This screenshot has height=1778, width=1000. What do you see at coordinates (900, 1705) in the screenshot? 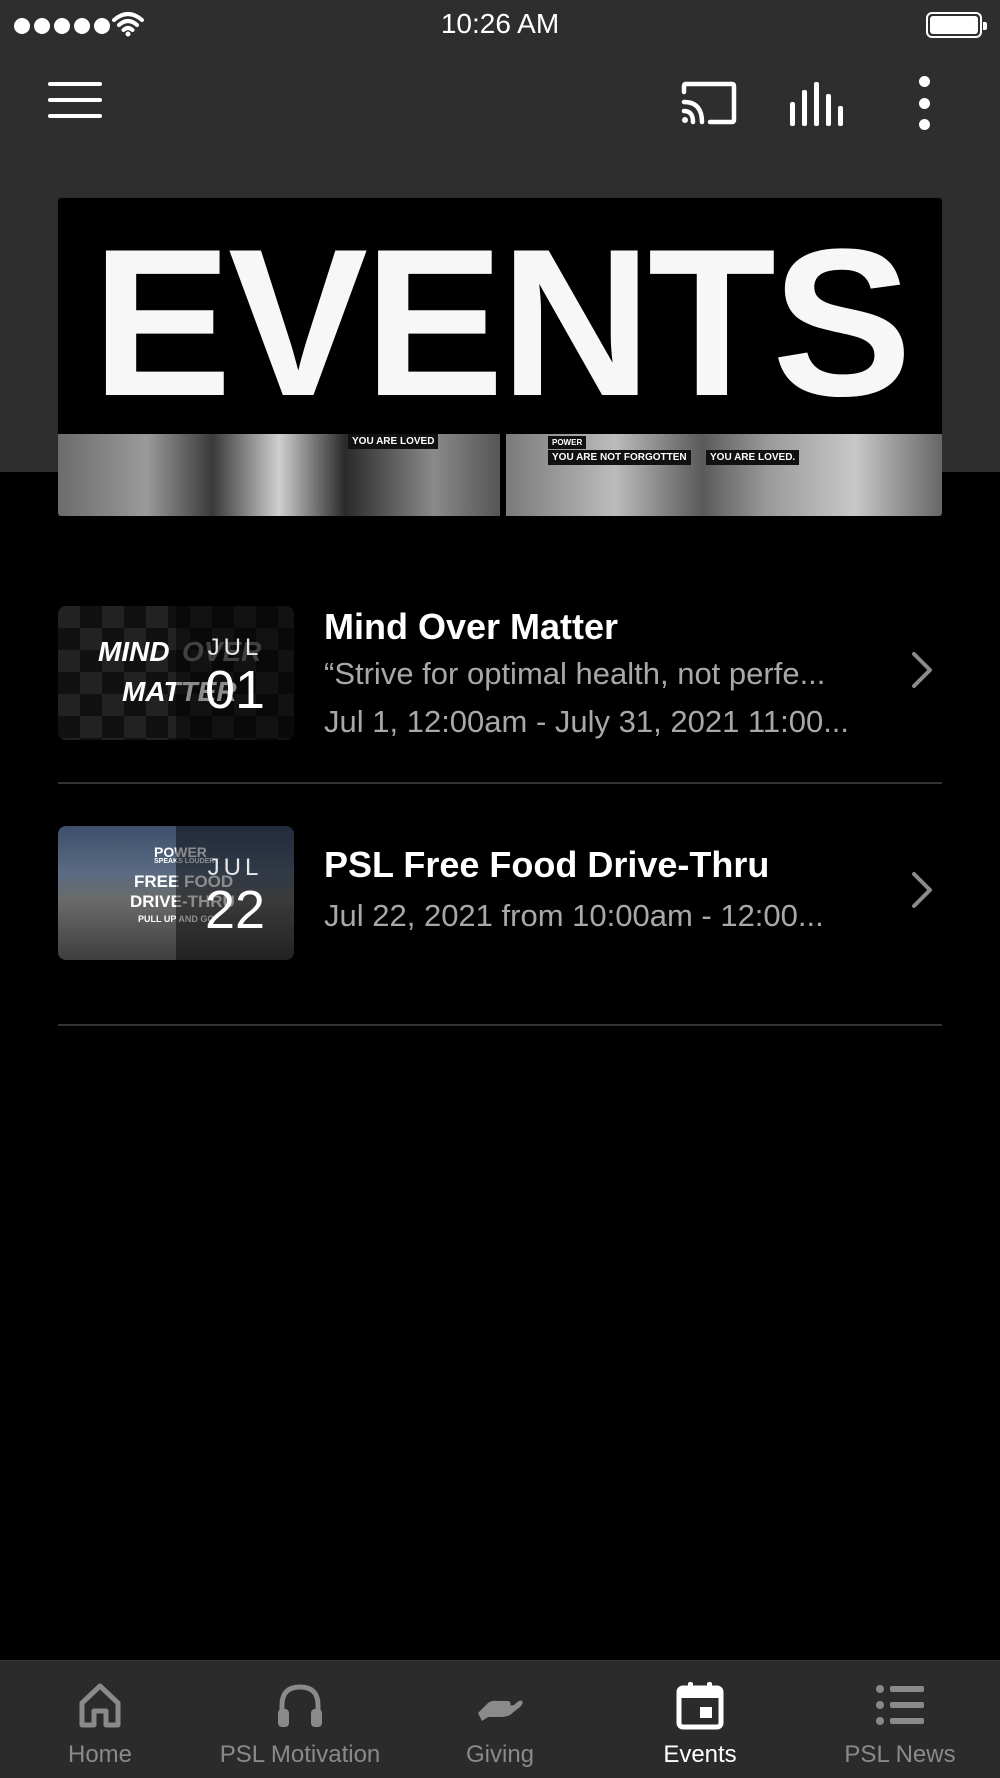
I see `list-icon` at bounding box center [900, 1705].